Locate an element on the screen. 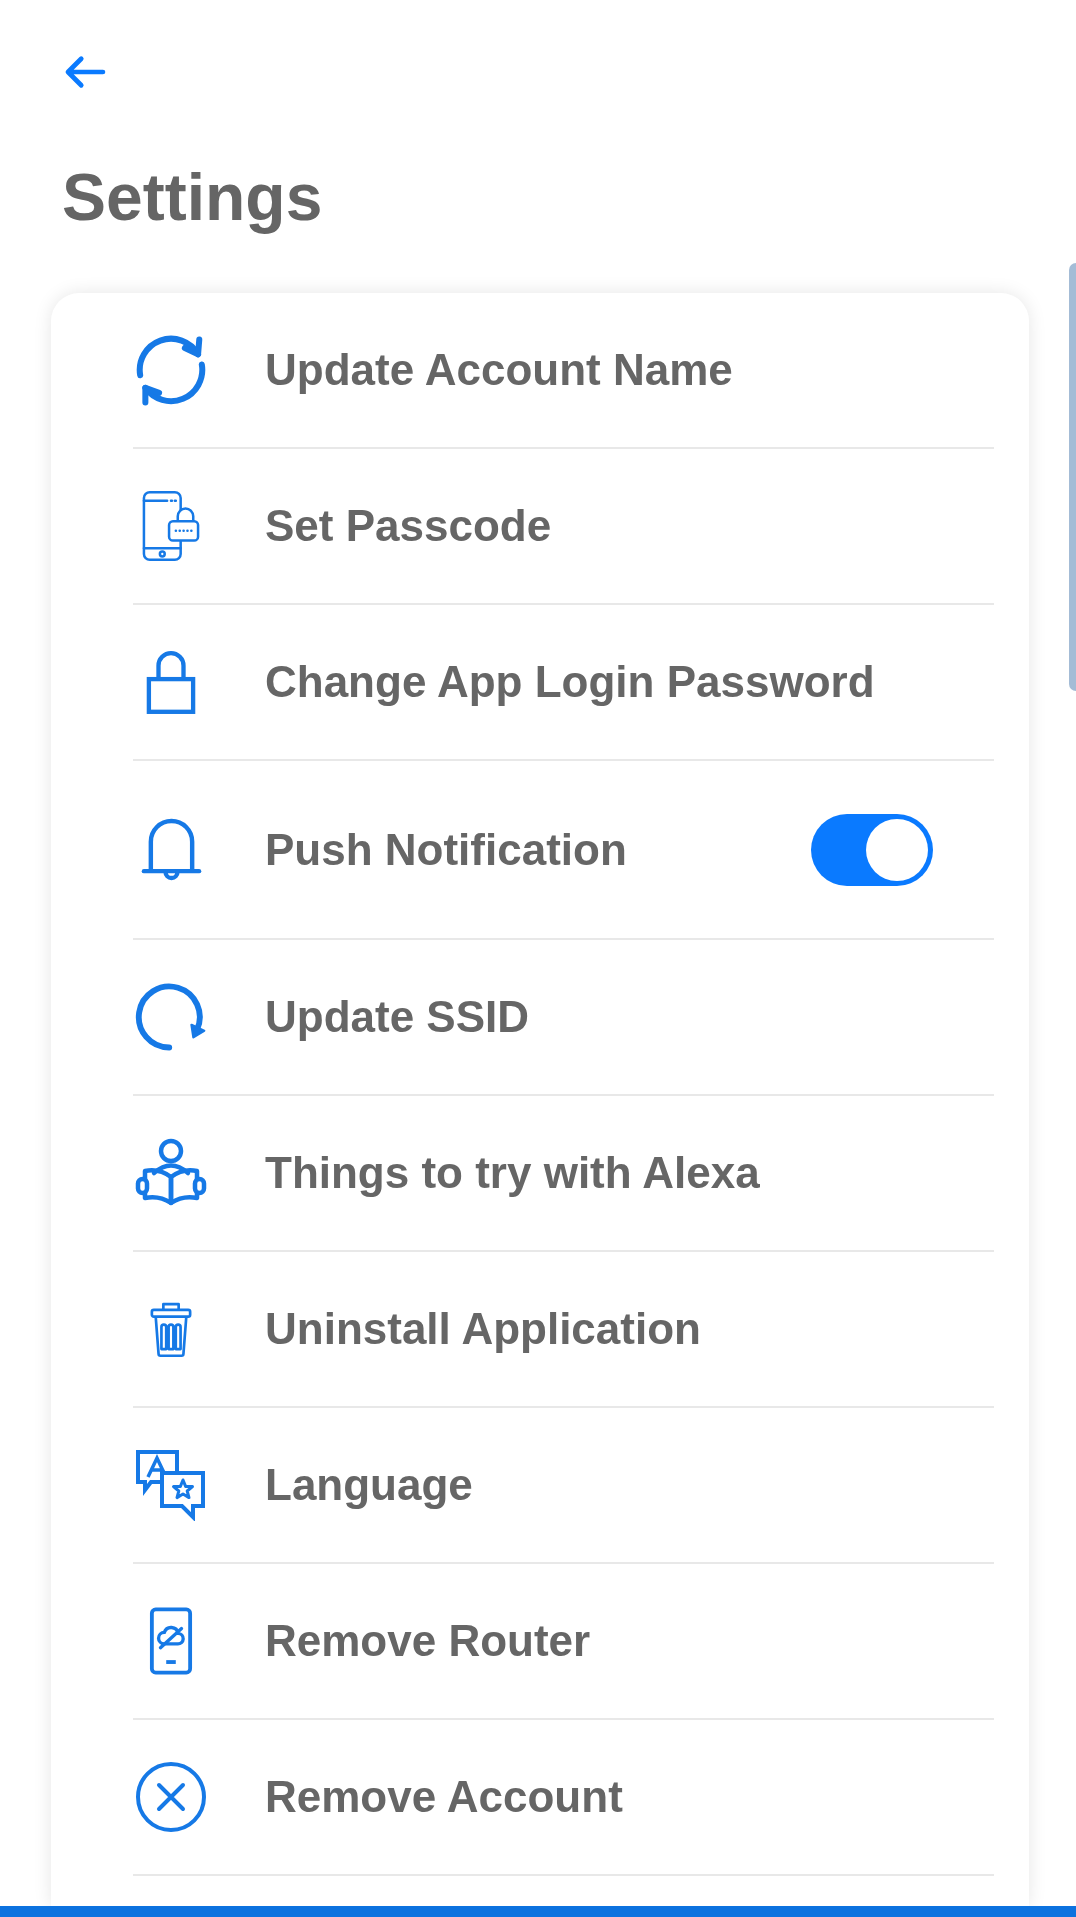 The height and width of the screenshot is (1917, 1076). phone-cloud-off-icon is located at coordinates (171, 1641).